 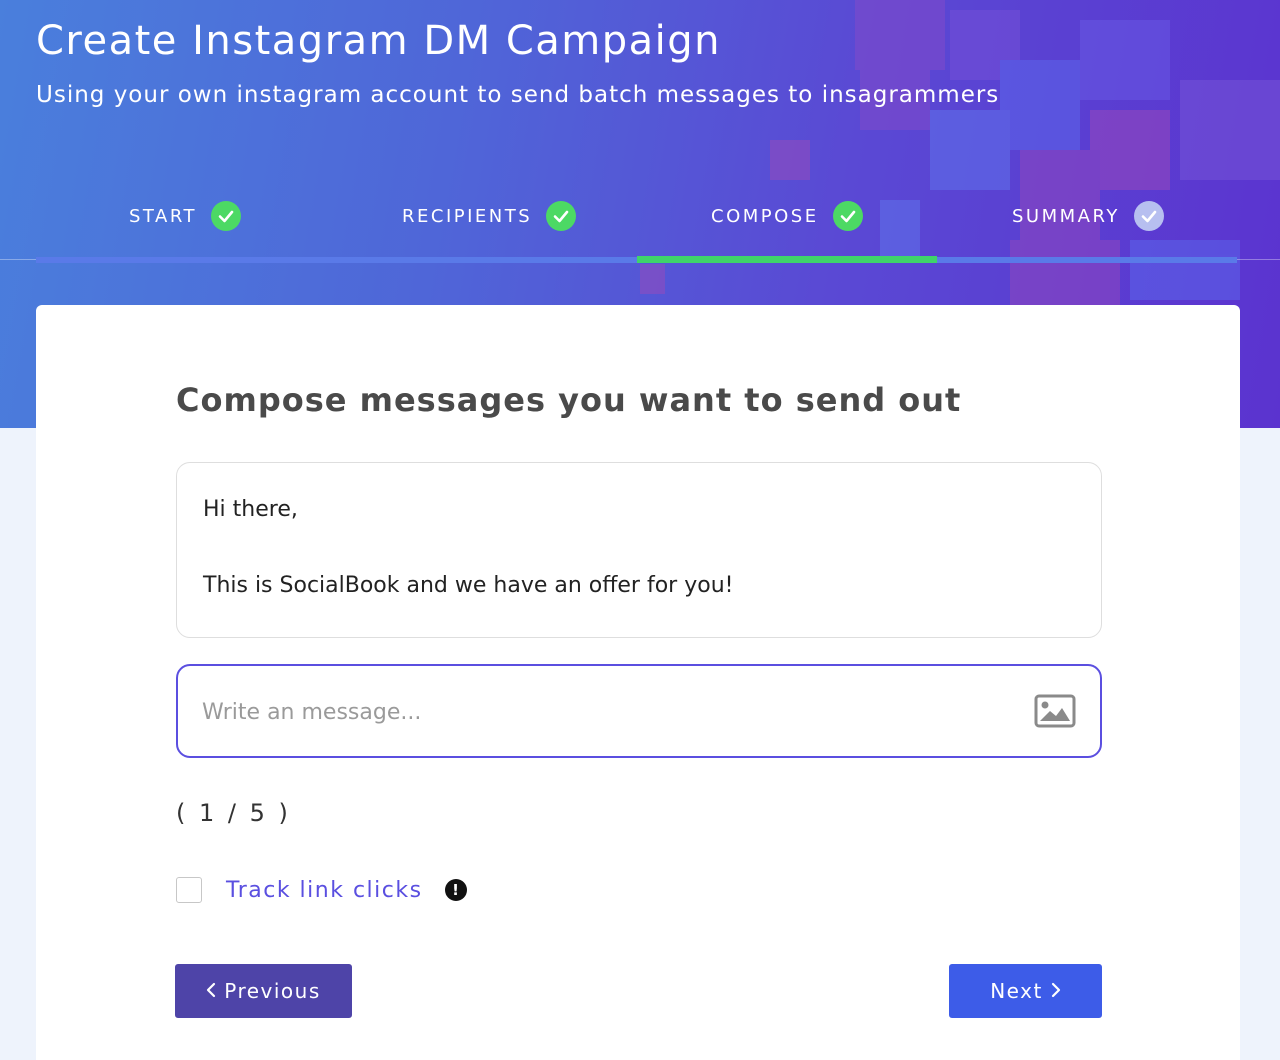 What do you see at coordinates (1016, 991) in the screenshot?
I see `next-button-label: Next` at bounding box center [1016, 991].